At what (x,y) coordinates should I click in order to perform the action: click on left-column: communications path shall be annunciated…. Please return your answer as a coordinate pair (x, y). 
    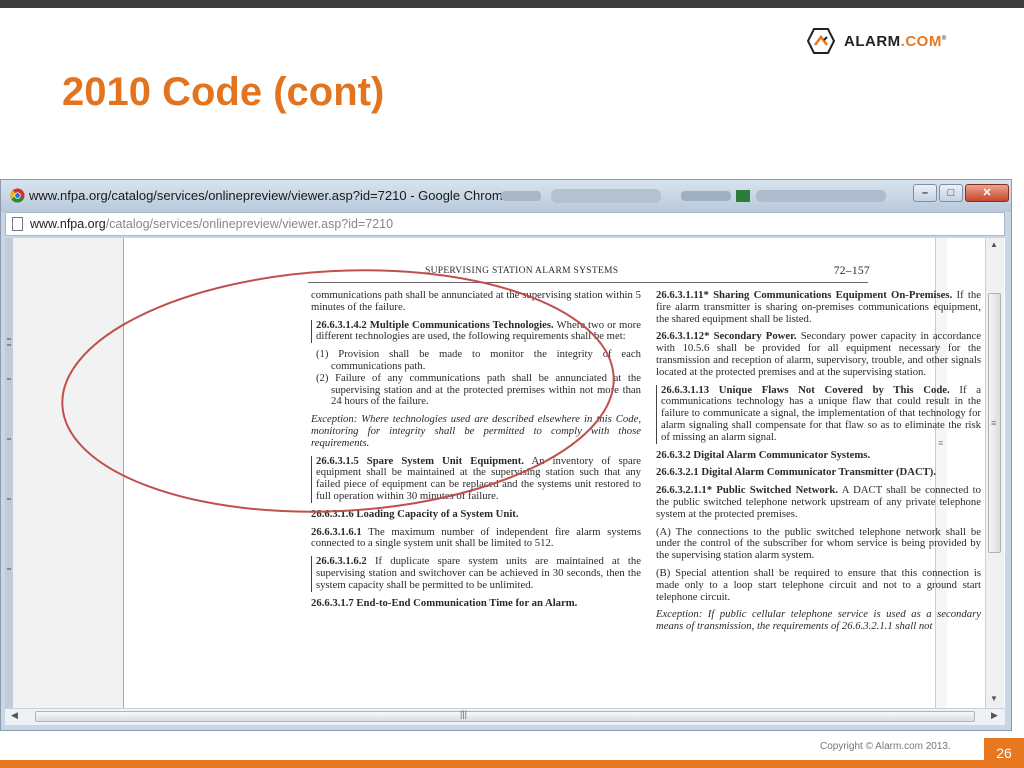
    Looking at the image, I should click on (476, 452).